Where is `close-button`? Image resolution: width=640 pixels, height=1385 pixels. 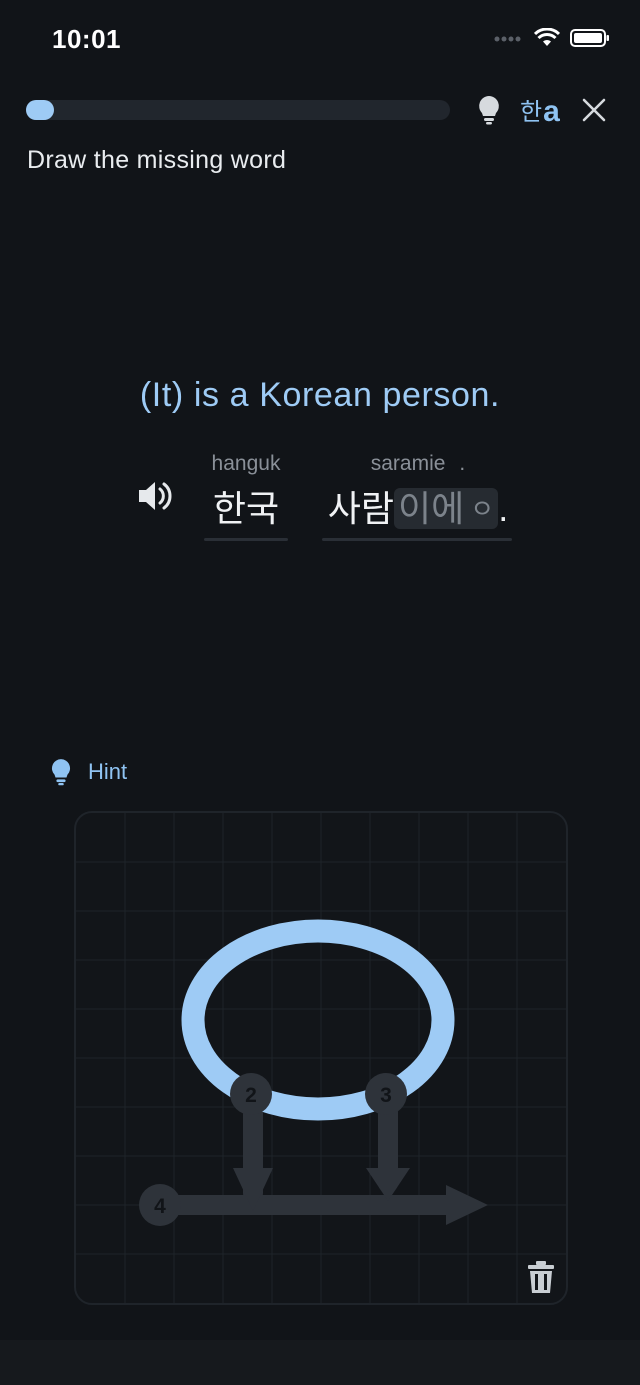
close-button is located at coordinates (594, 110).